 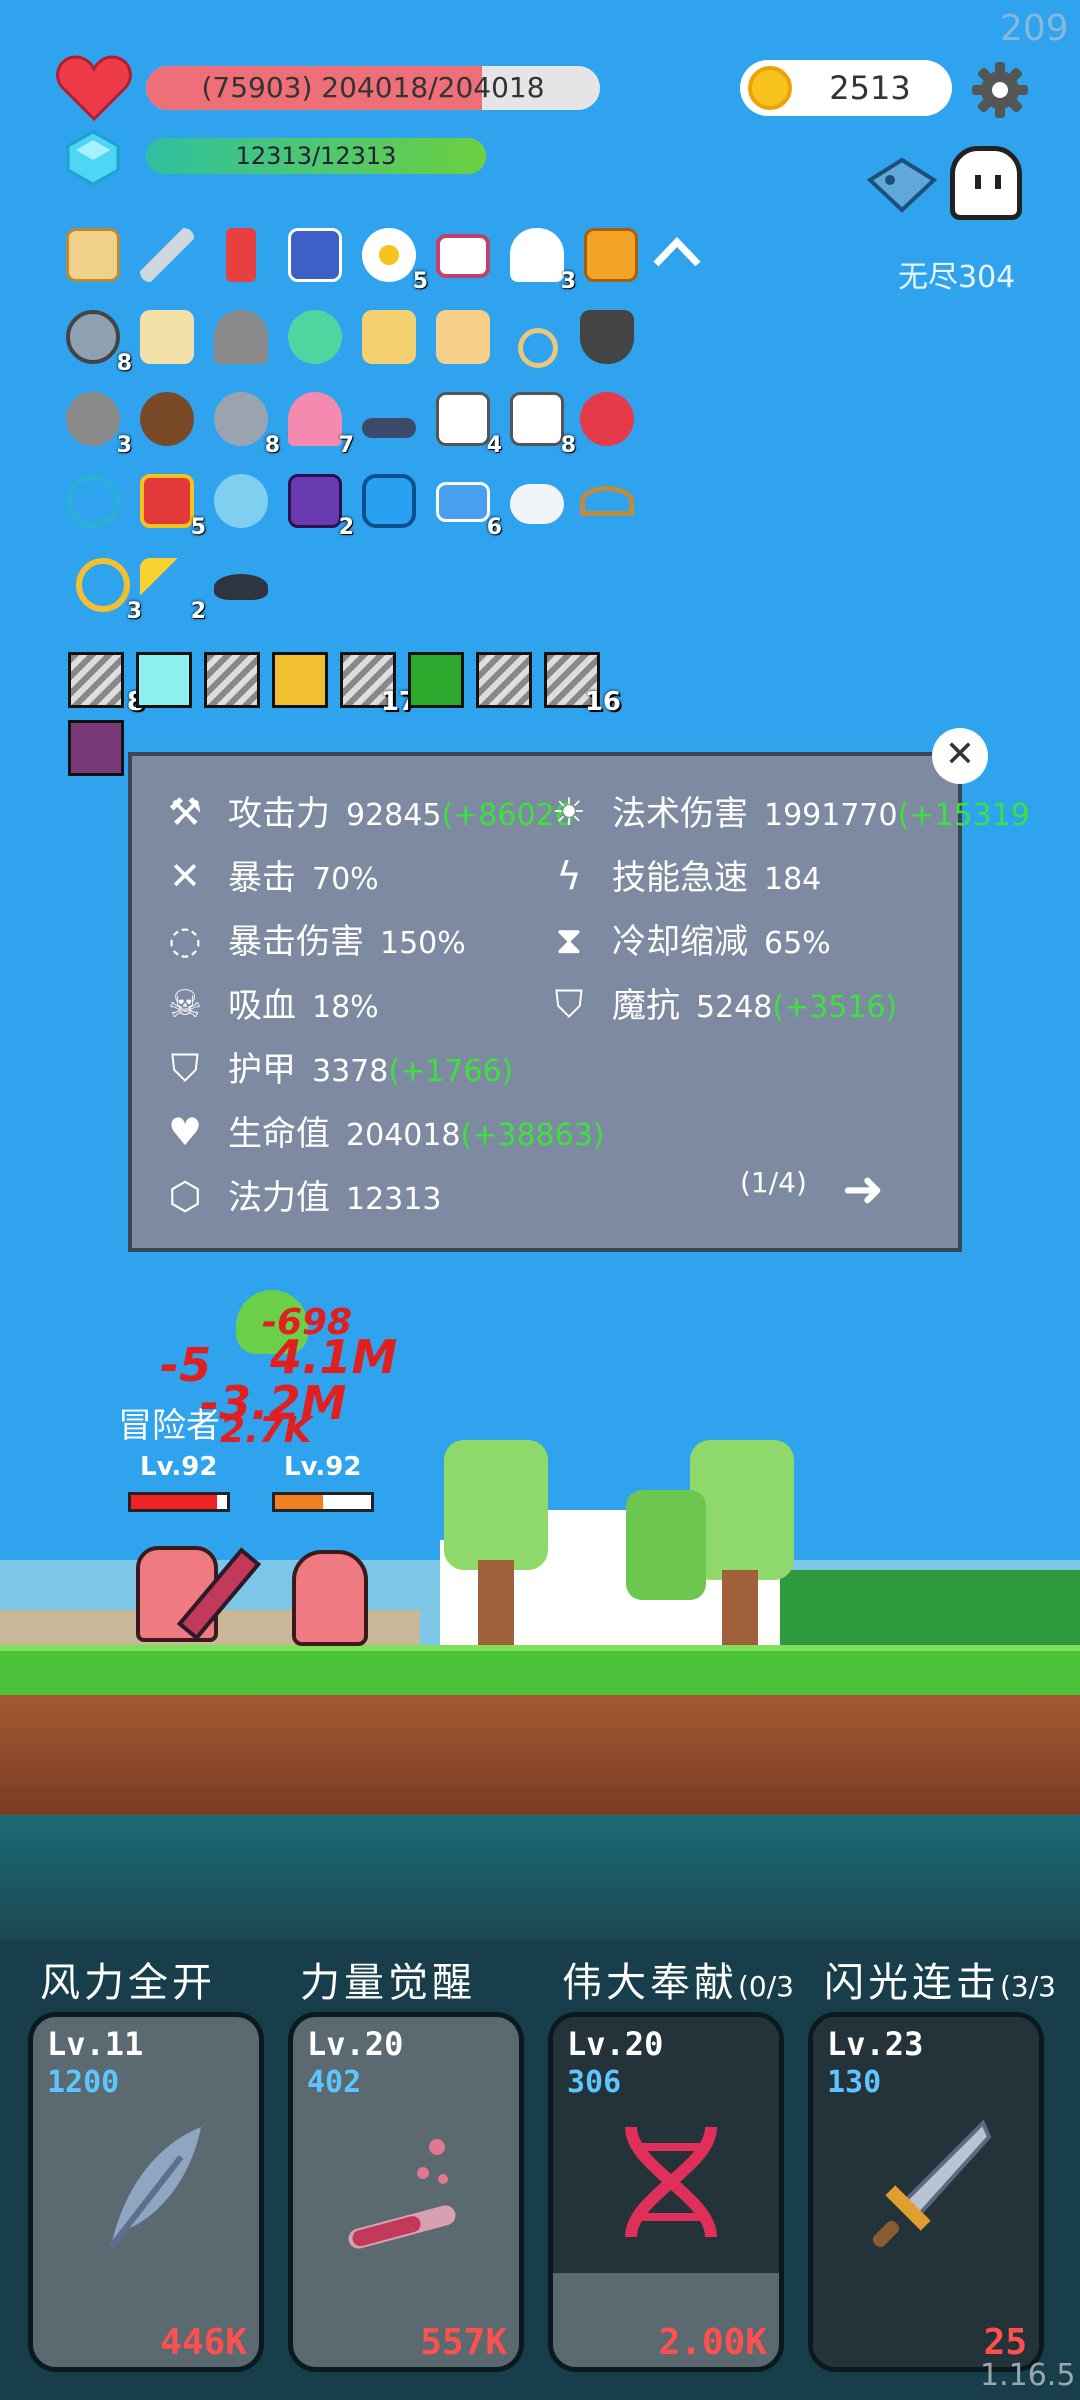 I want to click on enemy-hp-bar, so click(x=323, y=1502).